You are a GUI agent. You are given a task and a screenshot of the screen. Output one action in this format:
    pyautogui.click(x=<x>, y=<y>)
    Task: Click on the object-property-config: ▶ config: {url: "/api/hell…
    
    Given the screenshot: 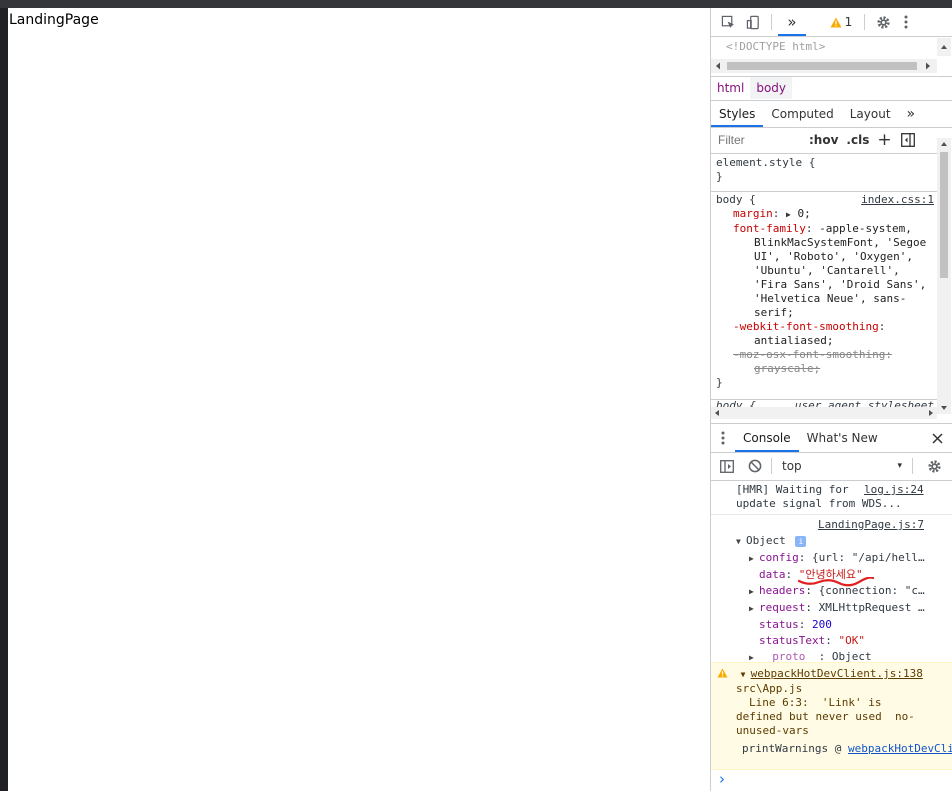 What is the action you would take?
    pyautogui.click(x=831, y=558)
    